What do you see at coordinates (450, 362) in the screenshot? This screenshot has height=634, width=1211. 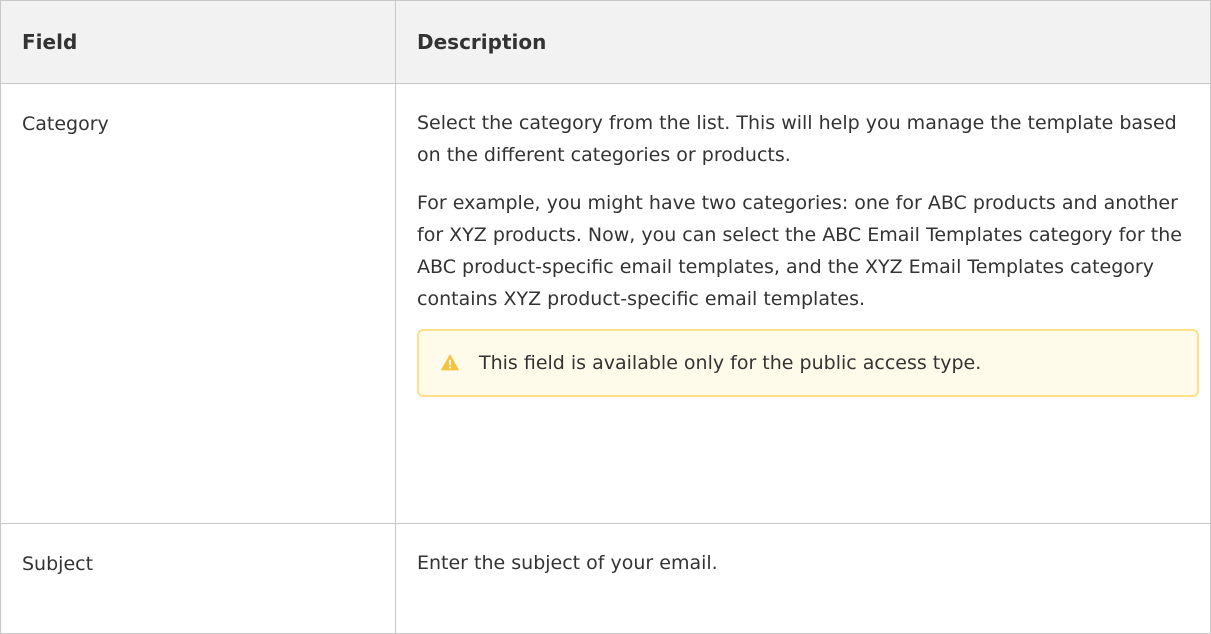 I see `warning-triangle-icon` at bounding box center [450, 362].